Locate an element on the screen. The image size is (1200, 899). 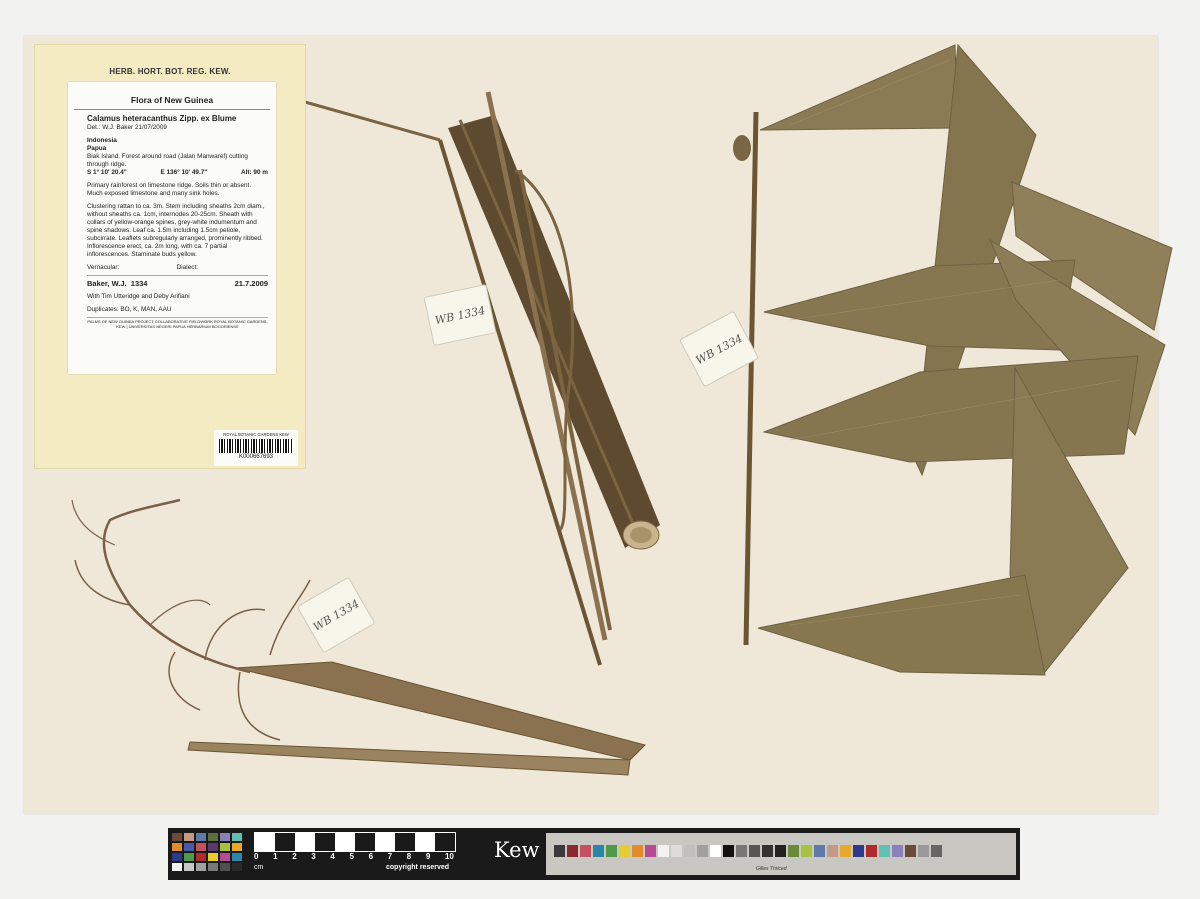
region: Papua is located at coordinates (97, 148).